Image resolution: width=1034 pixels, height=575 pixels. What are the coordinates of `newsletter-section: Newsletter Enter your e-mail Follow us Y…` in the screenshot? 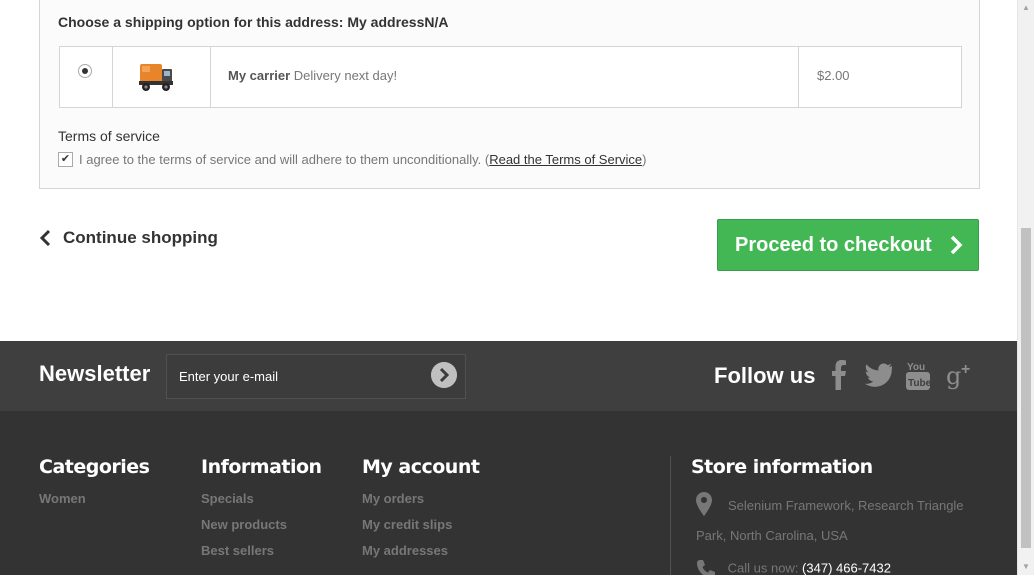 It's located at (509, 376).